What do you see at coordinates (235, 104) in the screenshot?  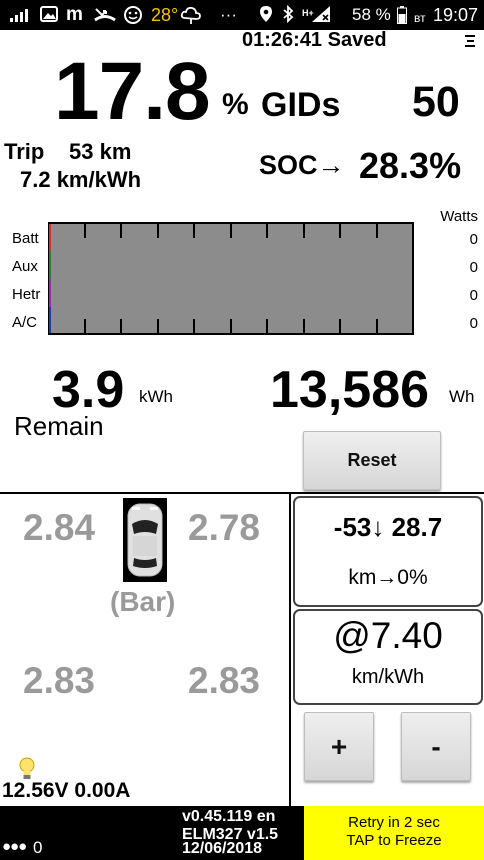 I see `gids-percent-sign: %` at bounding box center [235, 104].